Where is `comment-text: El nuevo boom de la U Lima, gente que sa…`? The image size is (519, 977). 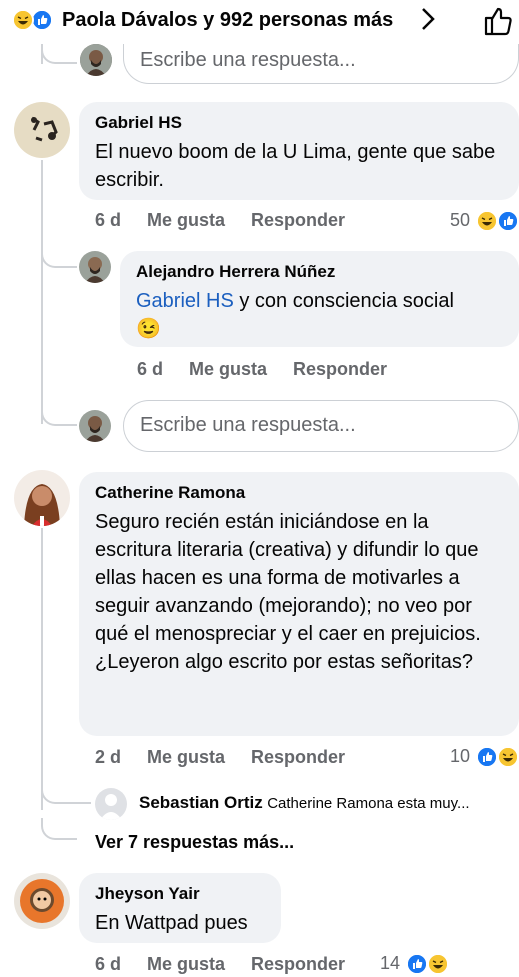 comment-text: El nuevo boom de la U Lima, gente que sa… is located at coordinates (295, 166).